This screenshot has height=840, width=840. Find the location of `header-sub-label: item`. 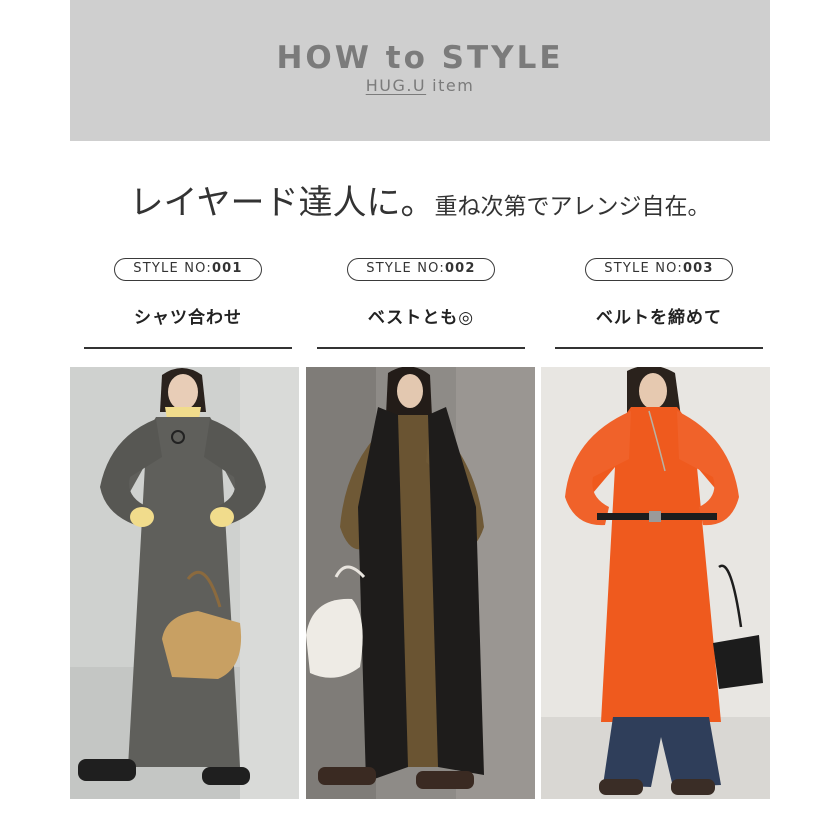

header-sub-label: item is located at coordinates (453, 85).